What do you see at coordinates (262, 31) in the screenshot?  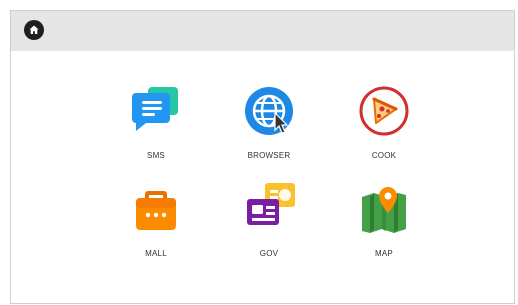 I see `top-bar` at bounding box center [262, 31].